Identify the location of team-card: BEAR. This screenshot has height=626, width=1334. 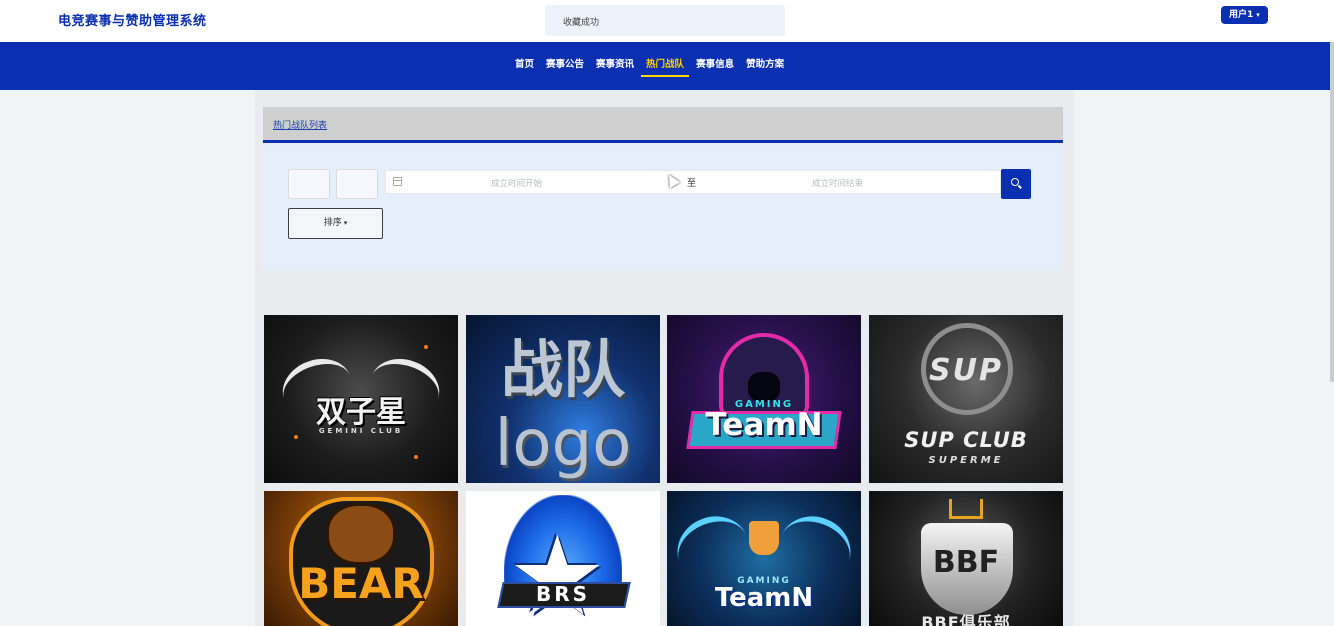
(361, 558).